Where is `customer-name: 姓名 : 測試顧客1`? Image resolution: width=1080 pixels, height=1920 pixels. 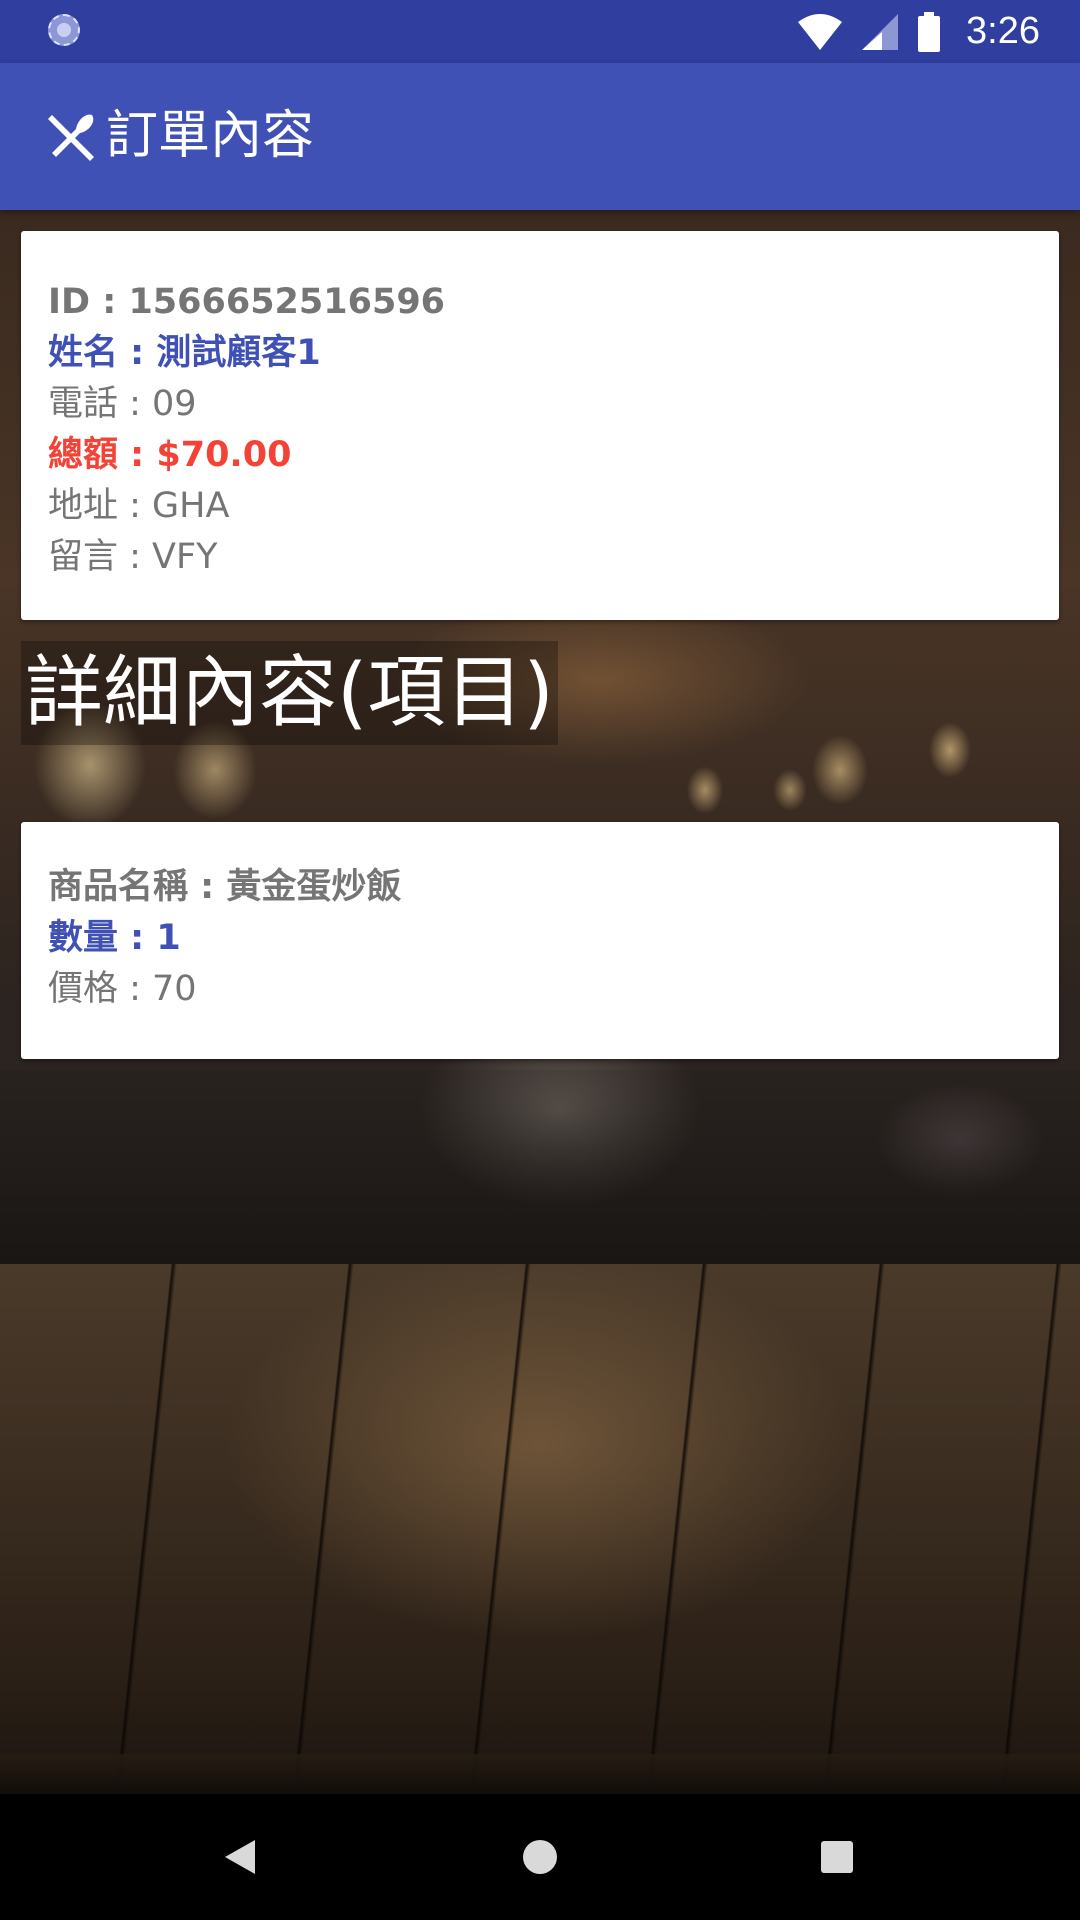
customer-name: 姓名 : 測試顧客1 is located at coordinates (184, 353).